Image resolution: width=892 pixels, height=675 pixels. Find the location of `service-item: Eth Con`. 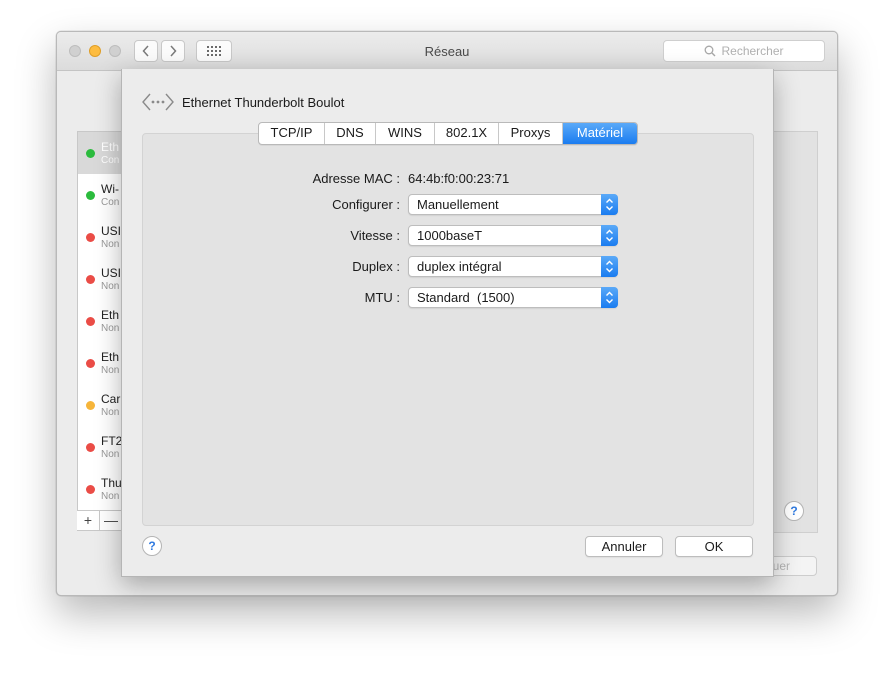

service-item: Eth Con is located at coordinates (101, 153).